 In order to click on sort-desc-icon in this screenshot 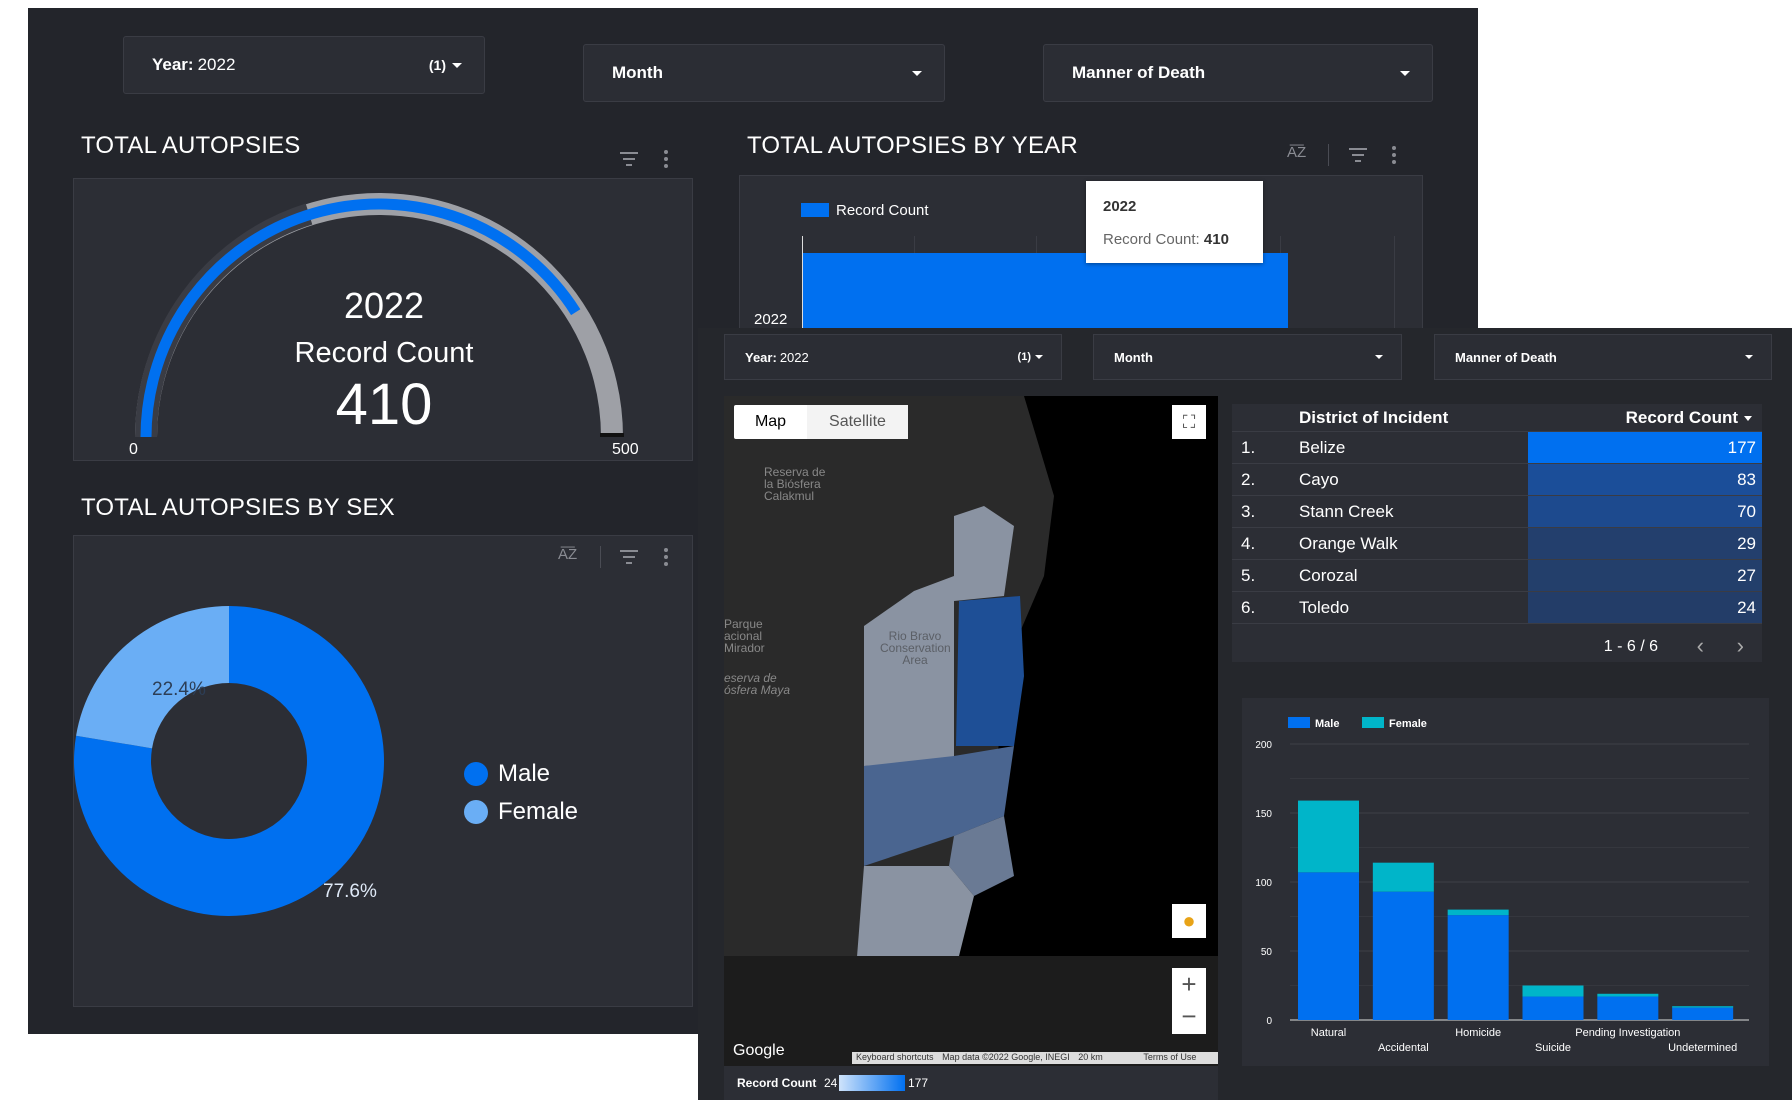, I will do `click(1748, 418)`.